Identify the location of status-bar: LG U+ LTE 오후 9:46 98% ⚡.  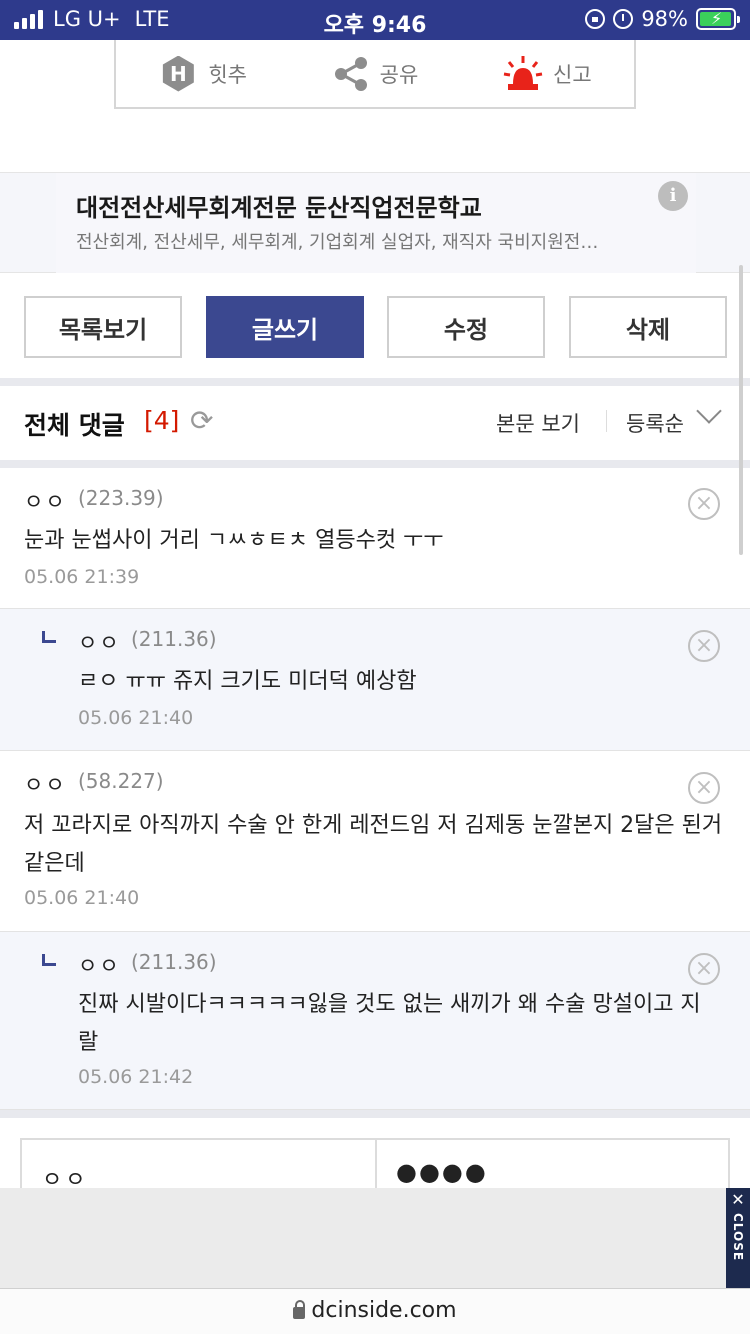
(375, 20).